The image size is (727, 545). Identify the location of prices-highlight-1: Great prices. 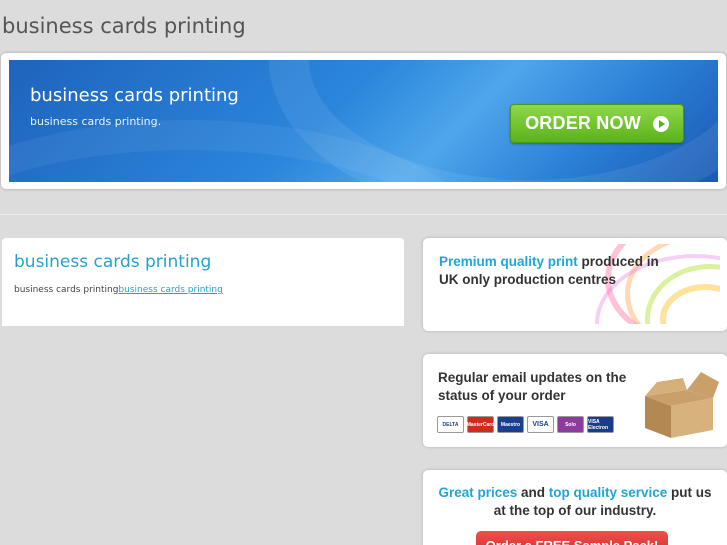
(478, 492).